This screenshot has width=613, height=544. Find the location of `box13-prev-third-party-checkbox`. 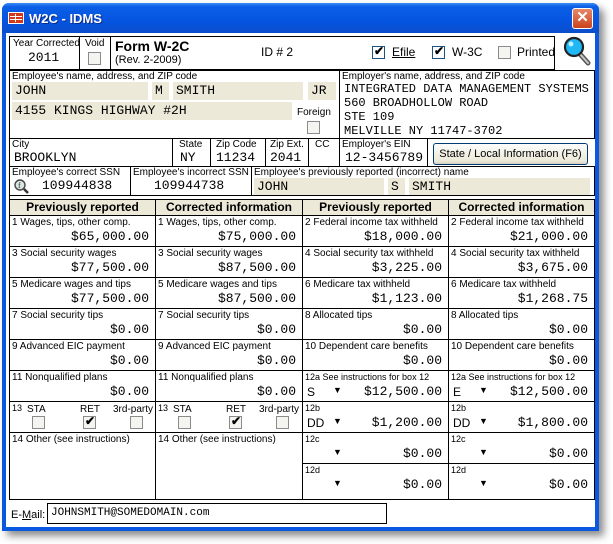

box13-prev-third-party-checkbox is located at coordinates (136, 422).